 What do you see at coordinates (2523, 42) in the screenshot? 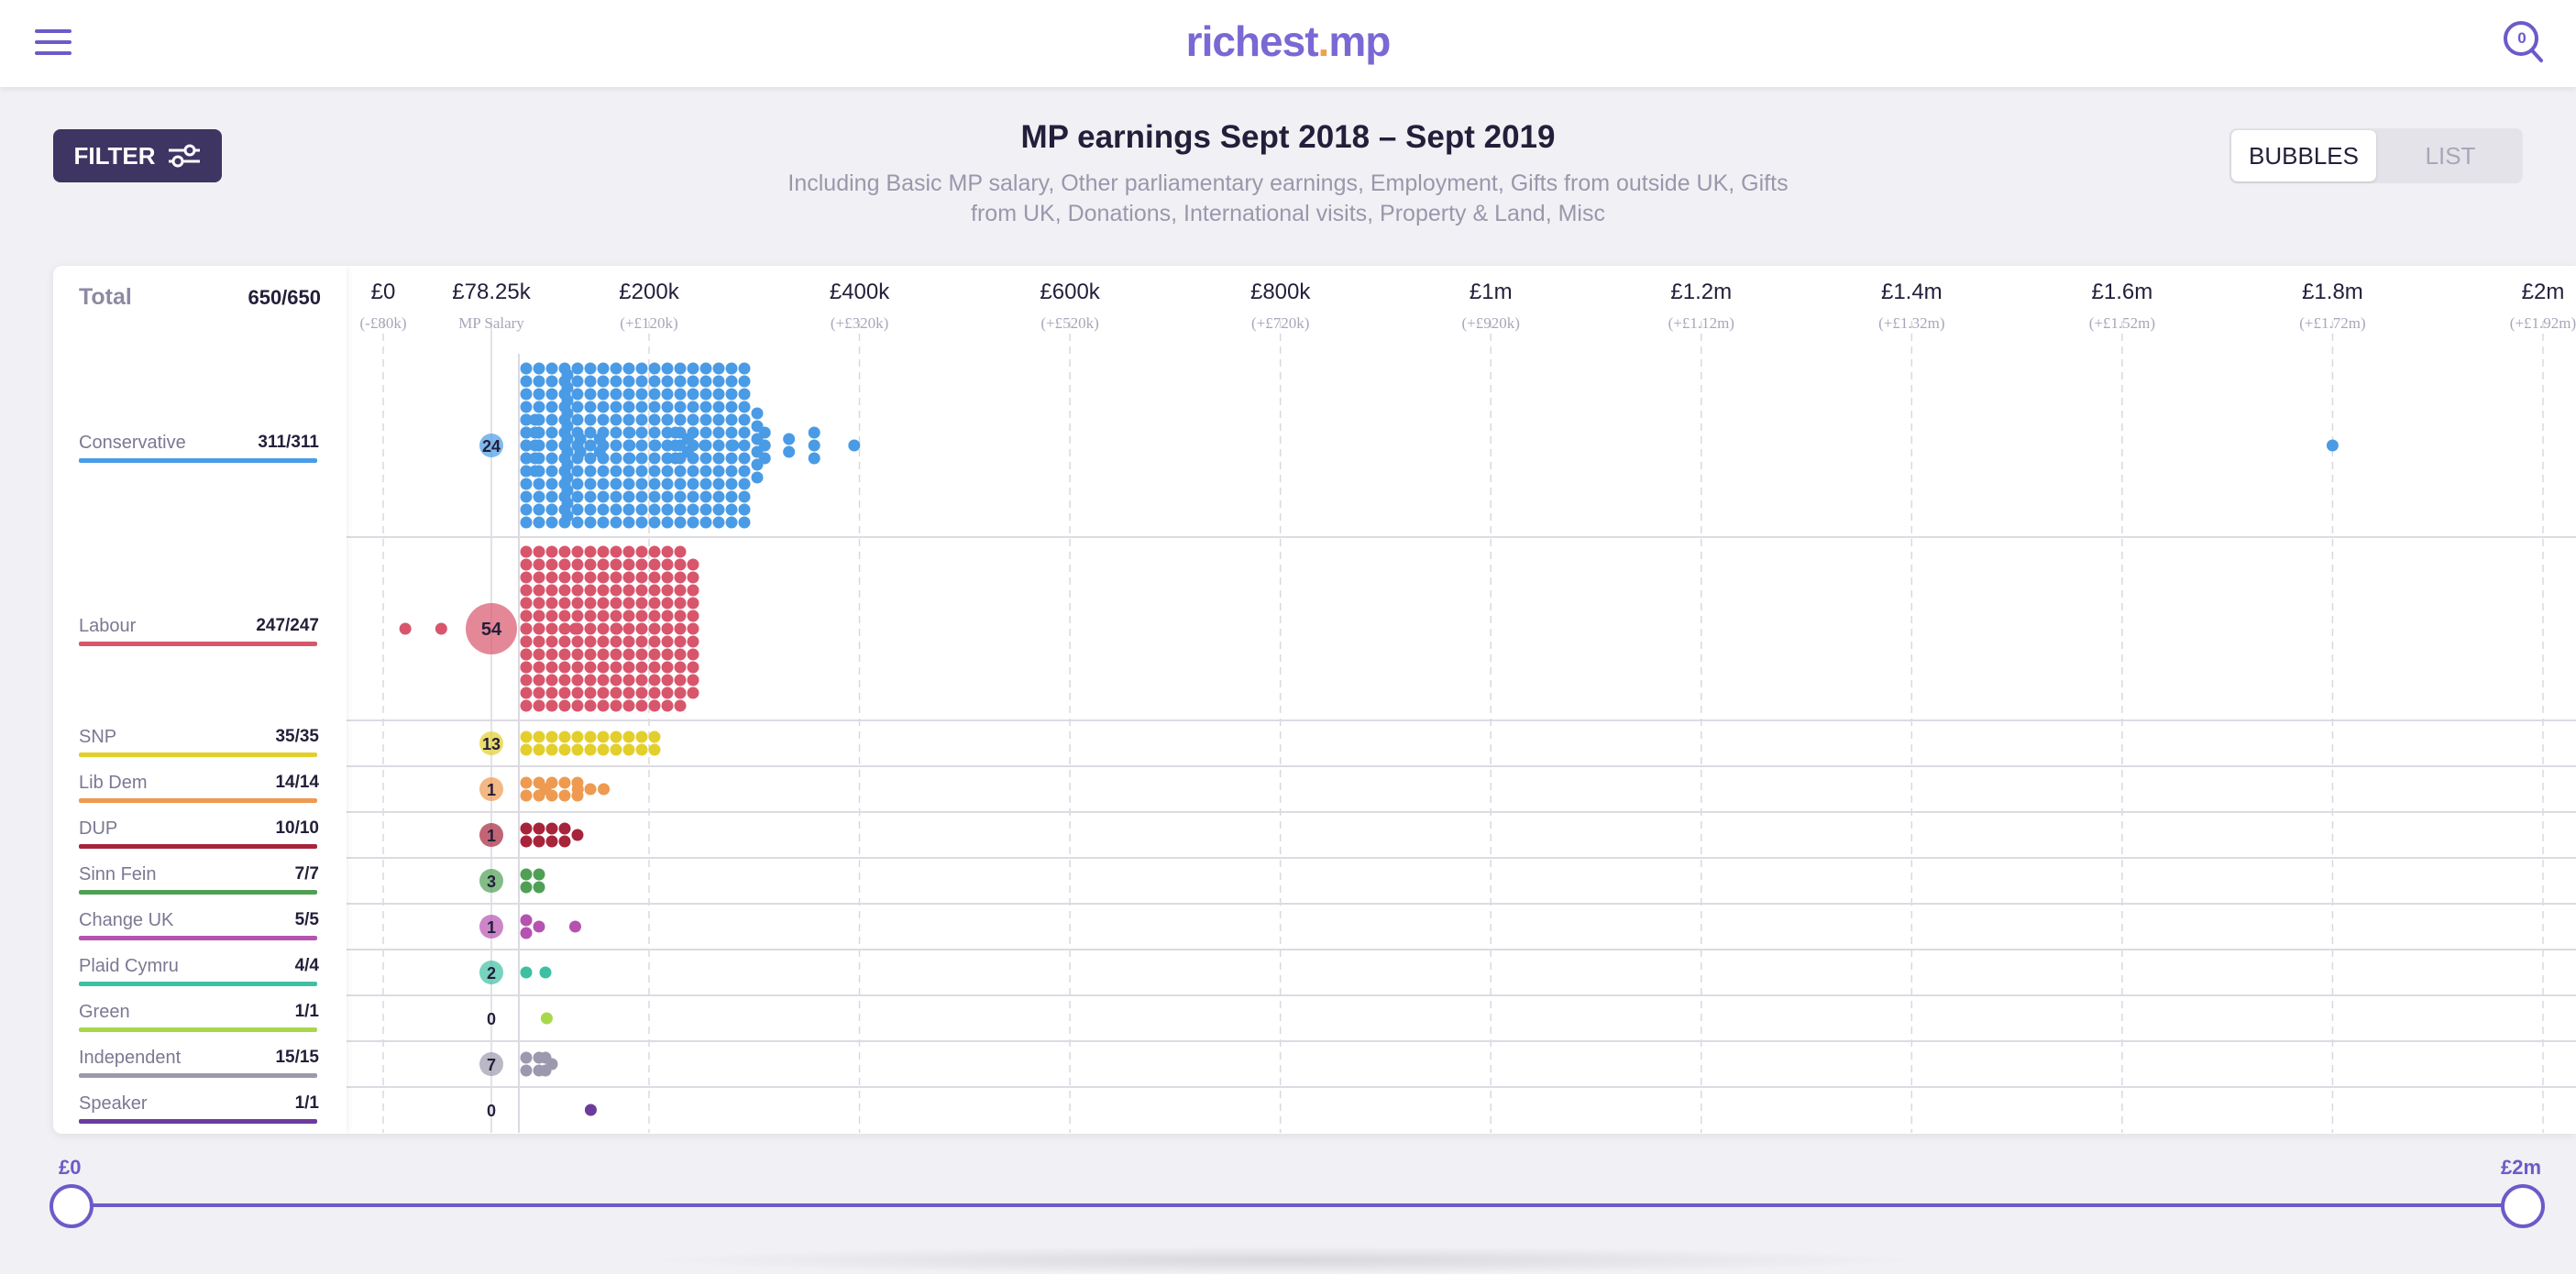
I see `search-button: 0` at bounding box center [2523, 42].